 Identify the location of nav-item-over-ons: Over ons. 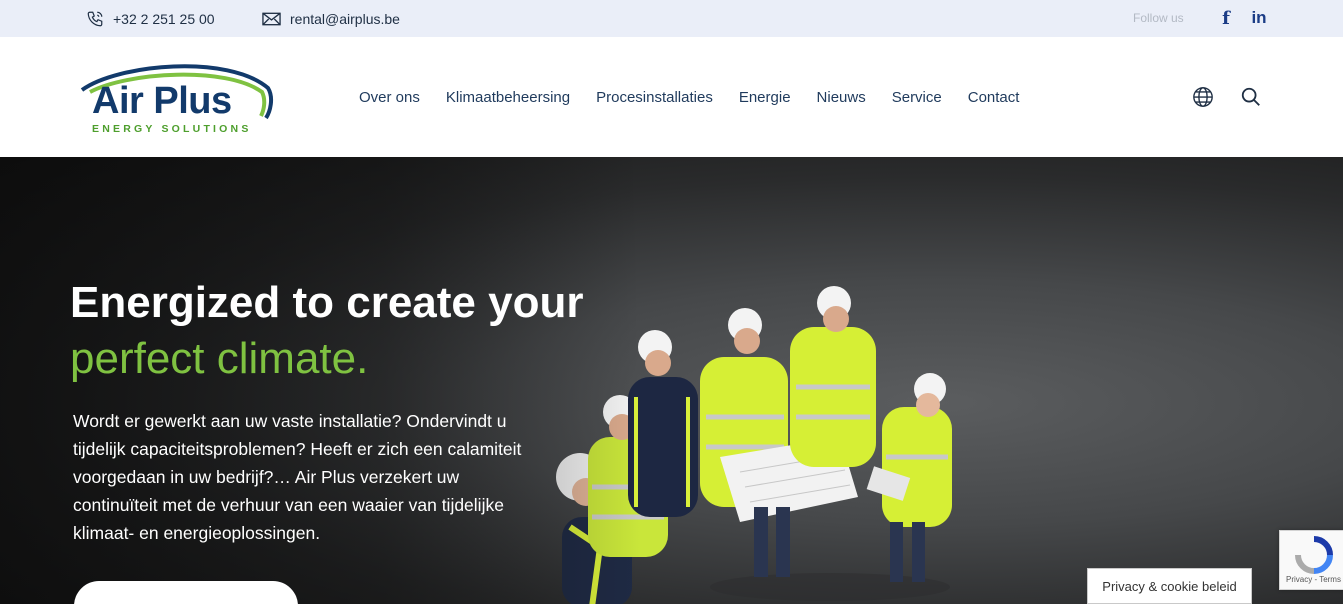
(389, 97).